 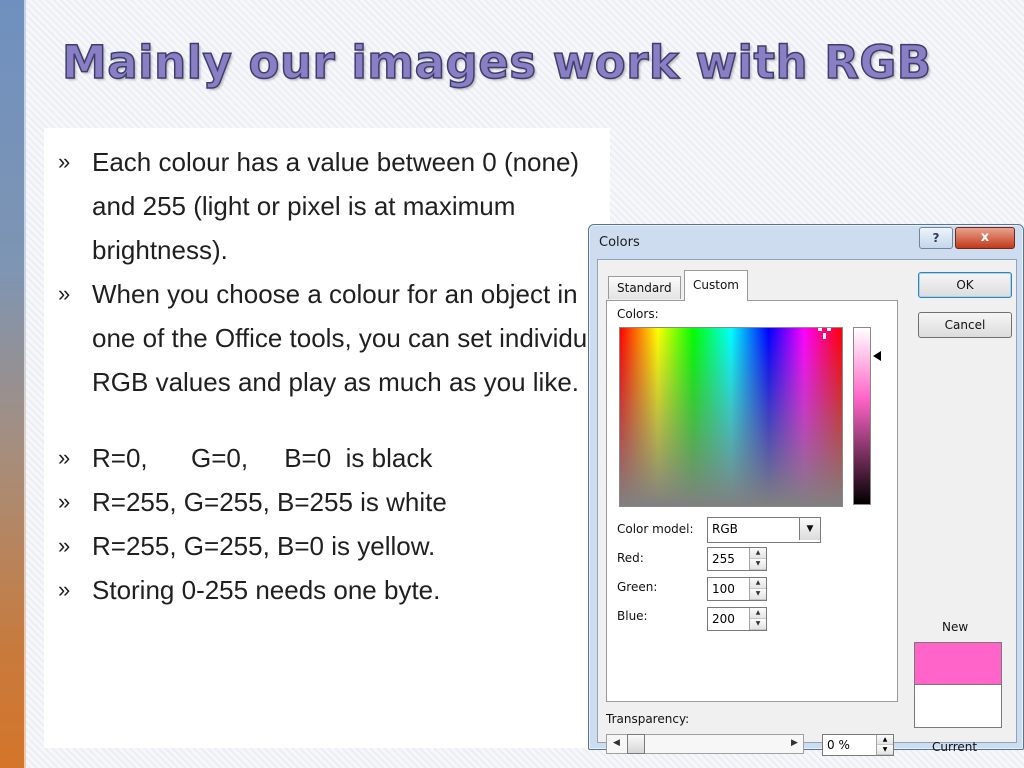 I want to click on bullet-text: R=255, G=255, B=255 is white, so click(x=269, y=502).